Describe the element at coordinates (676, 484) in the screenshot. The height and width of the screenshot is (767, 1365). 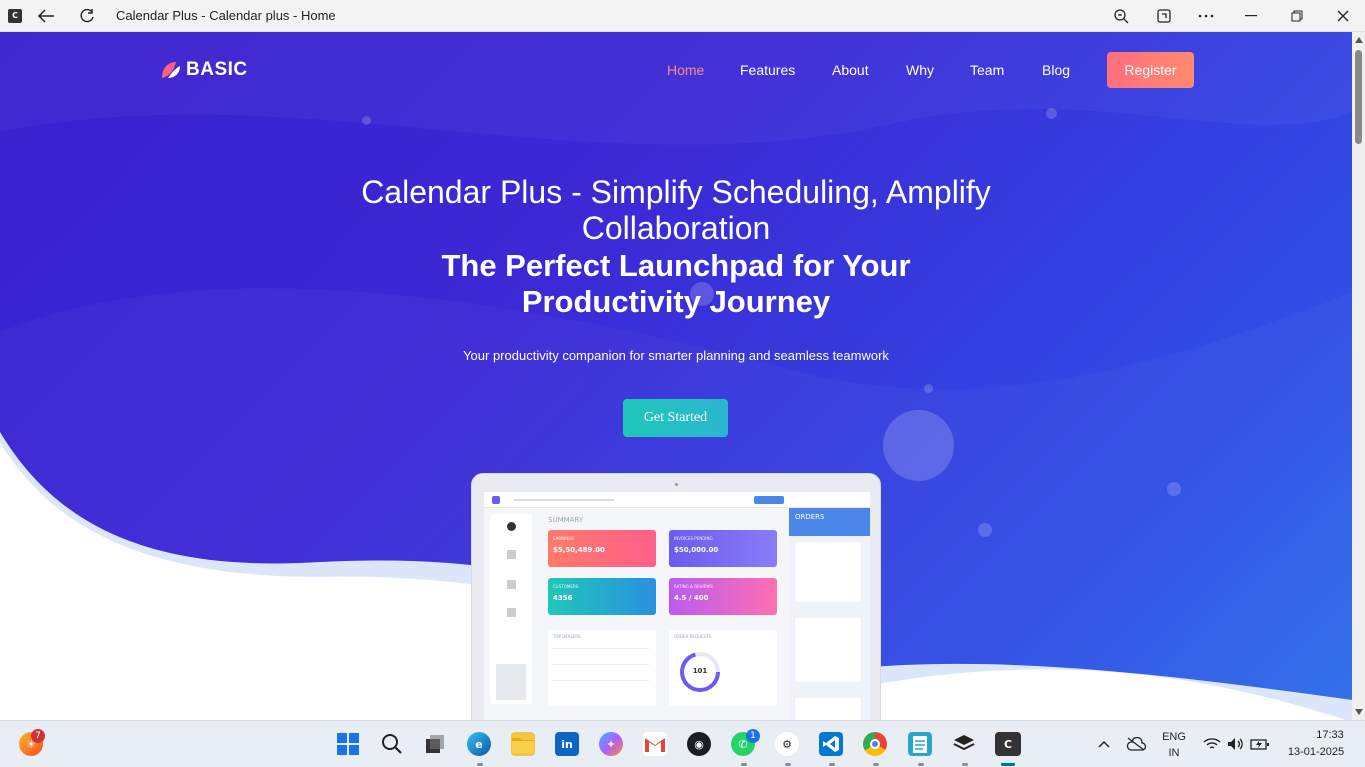
I see `camera-dot` at that location.